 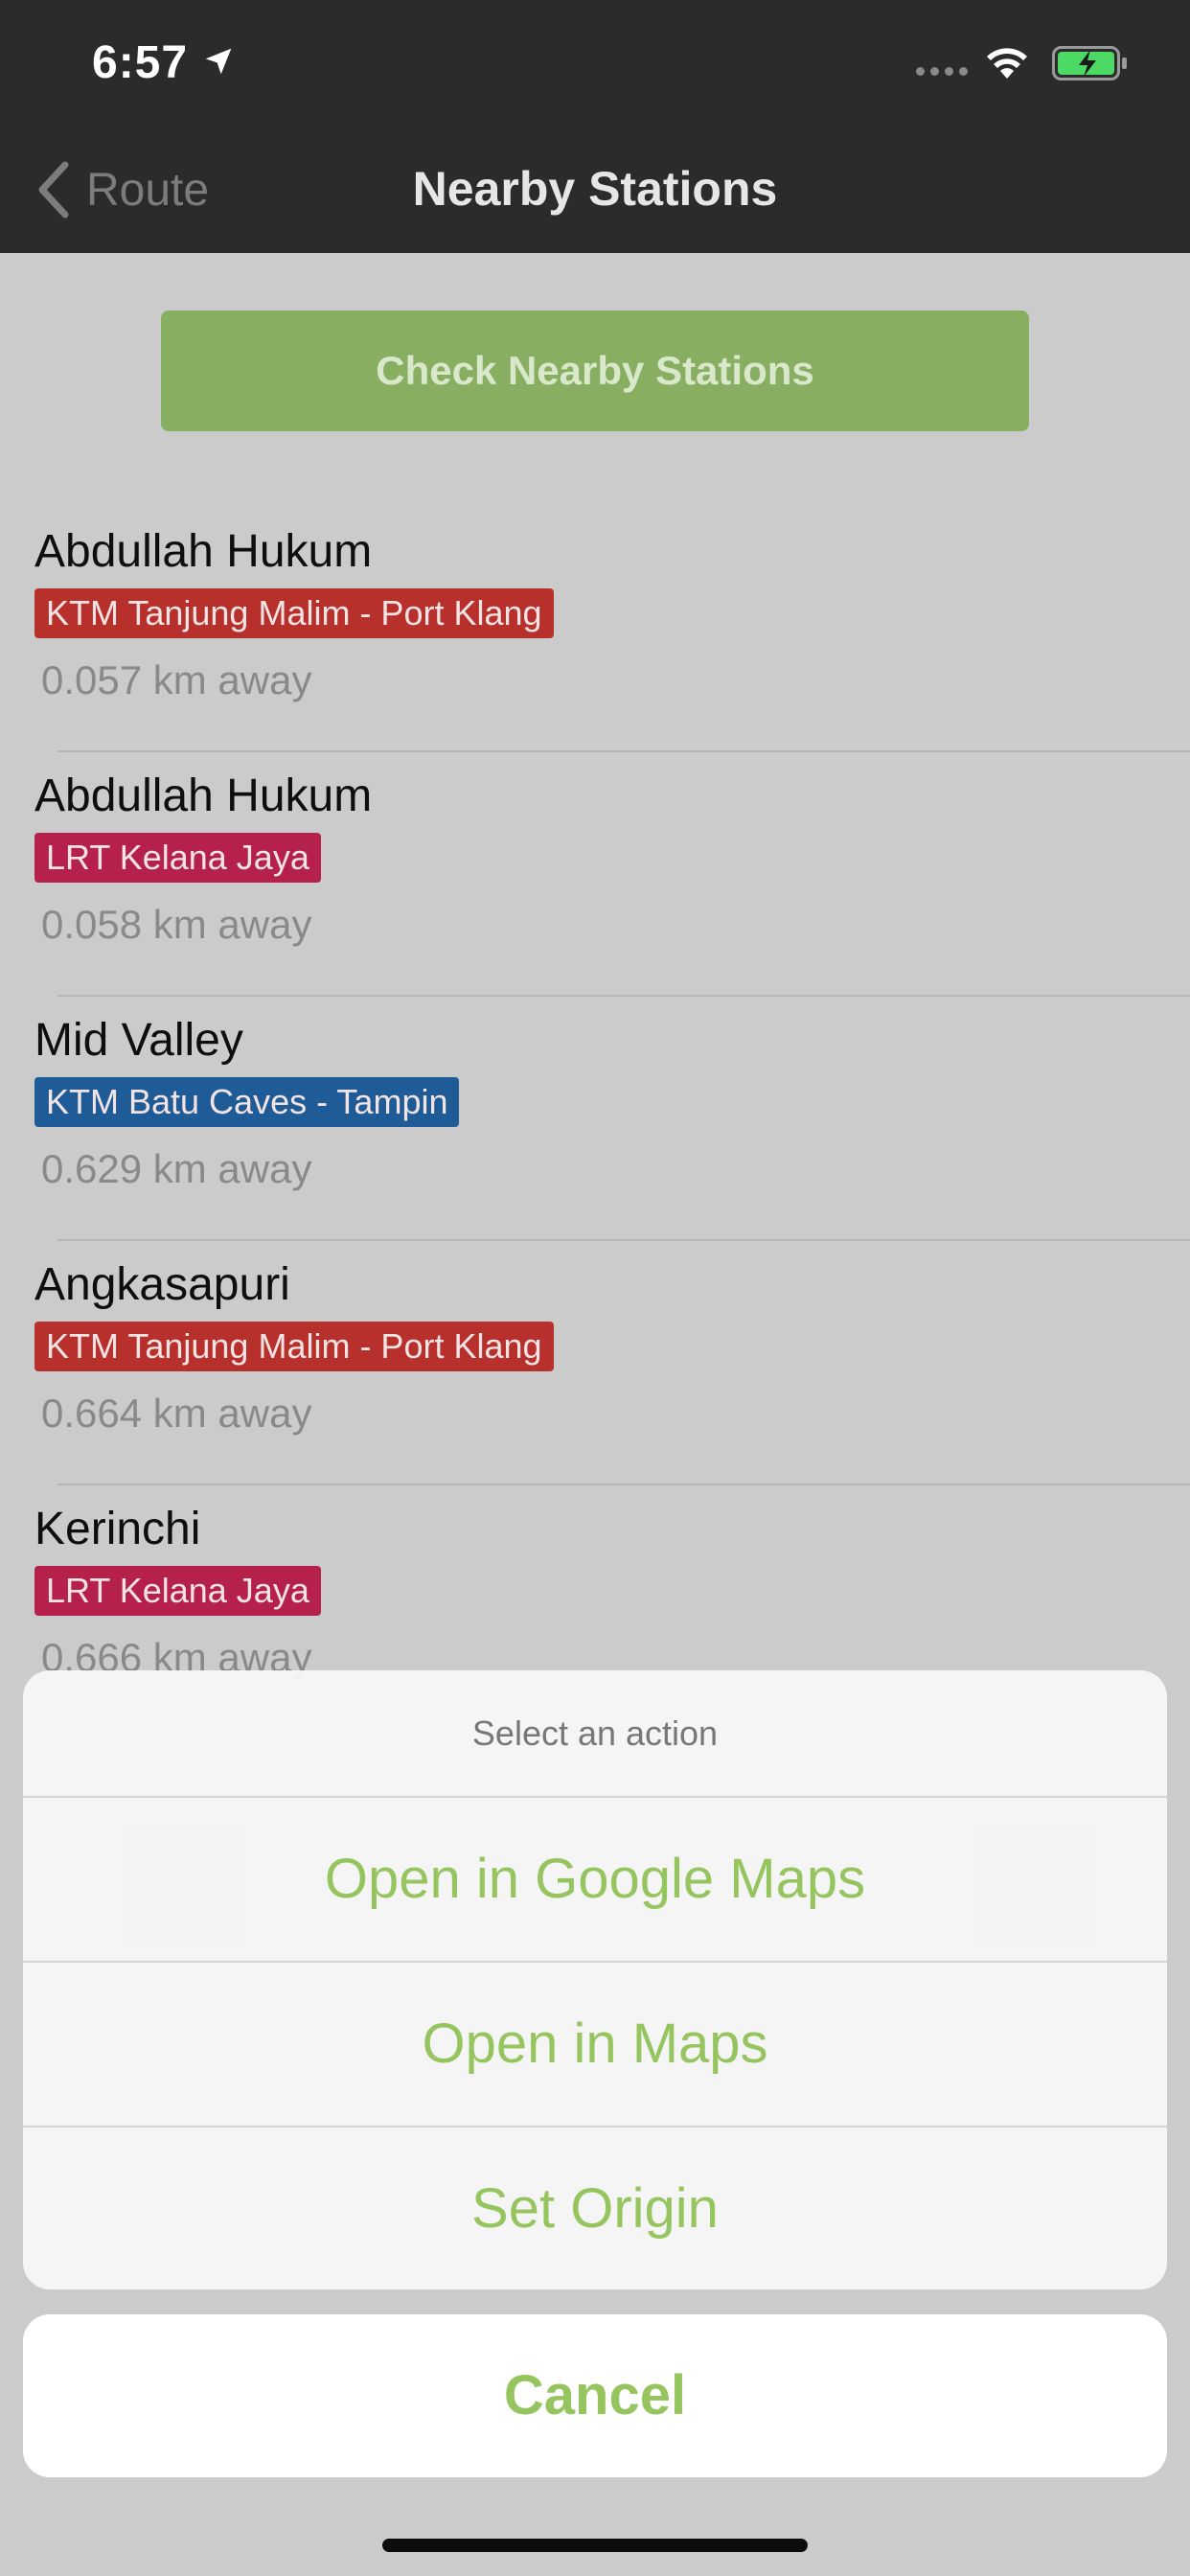 I want to click on station-distance: 0.058 km away, so click(x=177, y=924).